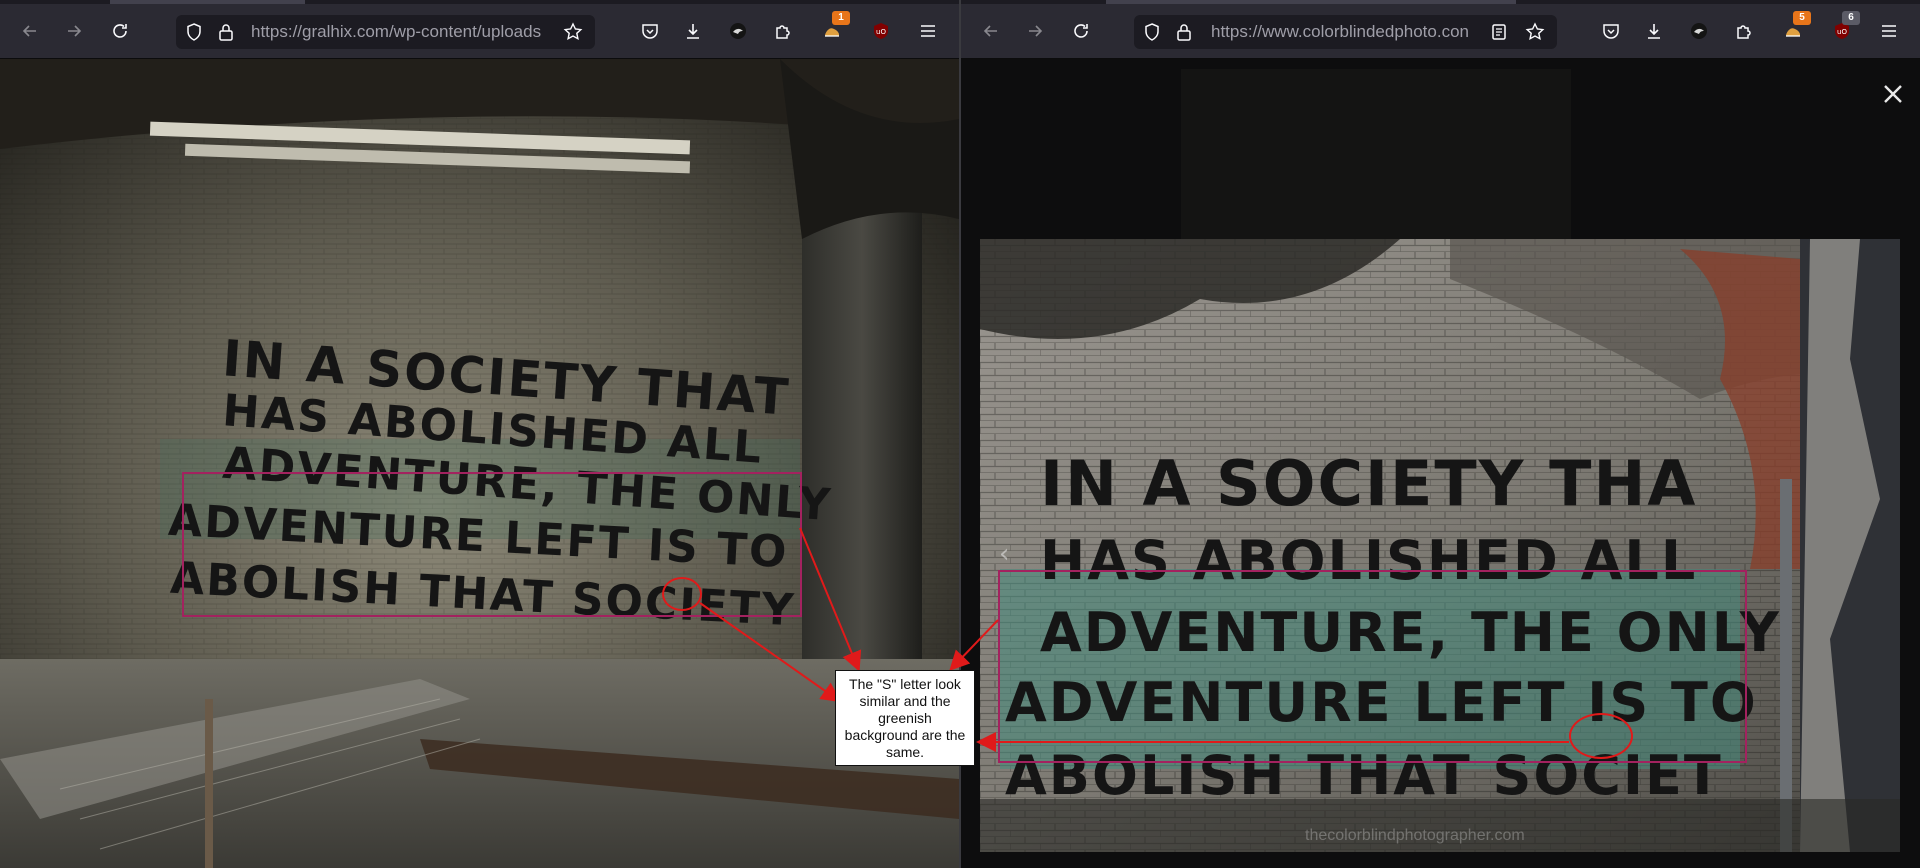  What do you see at coordinates (1851, 18) in the screenshot?
I see `ublock-badge-count: 6` at bounding box center [1851, 18].